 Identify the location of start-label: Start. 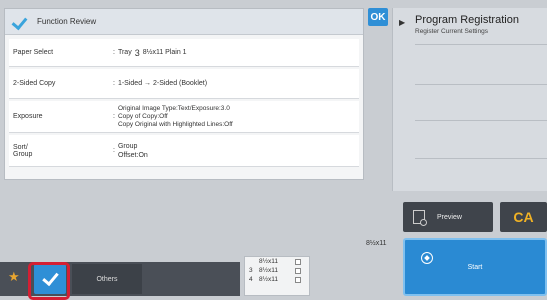
(475, 267).